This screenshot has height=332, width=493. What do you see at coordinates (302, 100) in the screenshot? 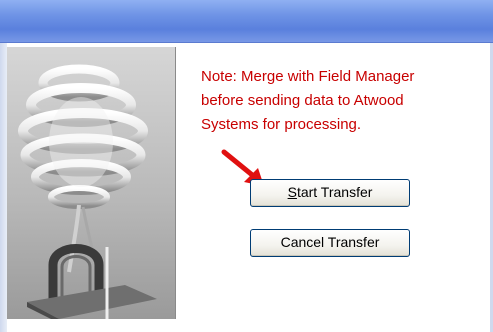
I see `note-line-2: before sending data to Atwood` at bounding box center [302, 100].